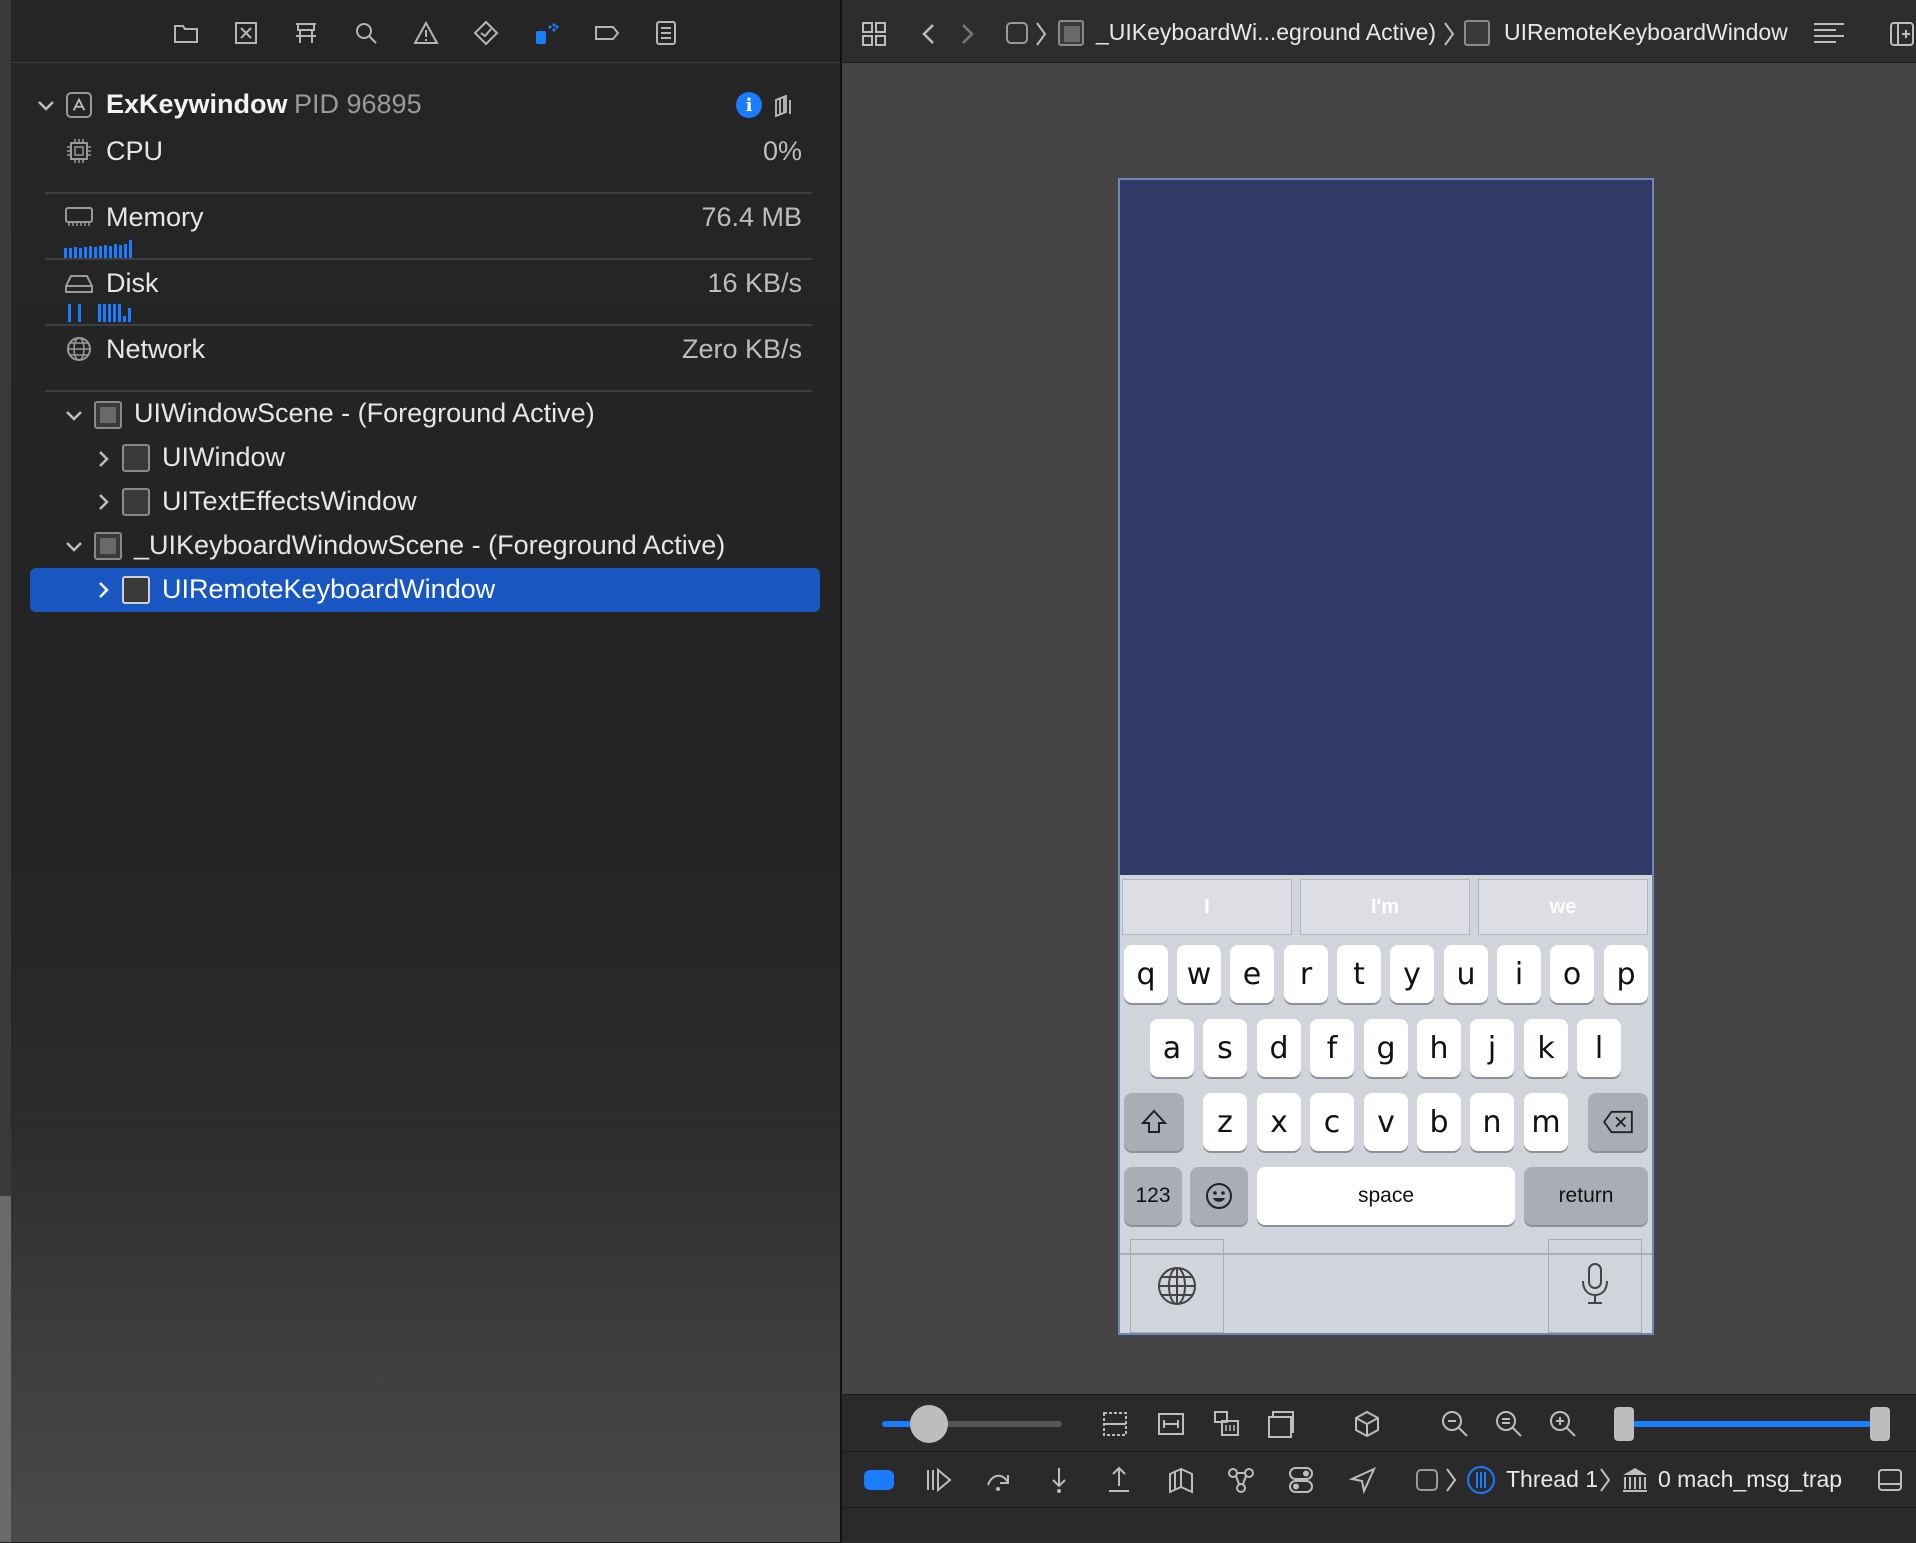 The width and height of the screenshot is (1916, 1543). Describe the element at coordinates (1519, 974) in the screenshot. I see `key-i: i` at that location.